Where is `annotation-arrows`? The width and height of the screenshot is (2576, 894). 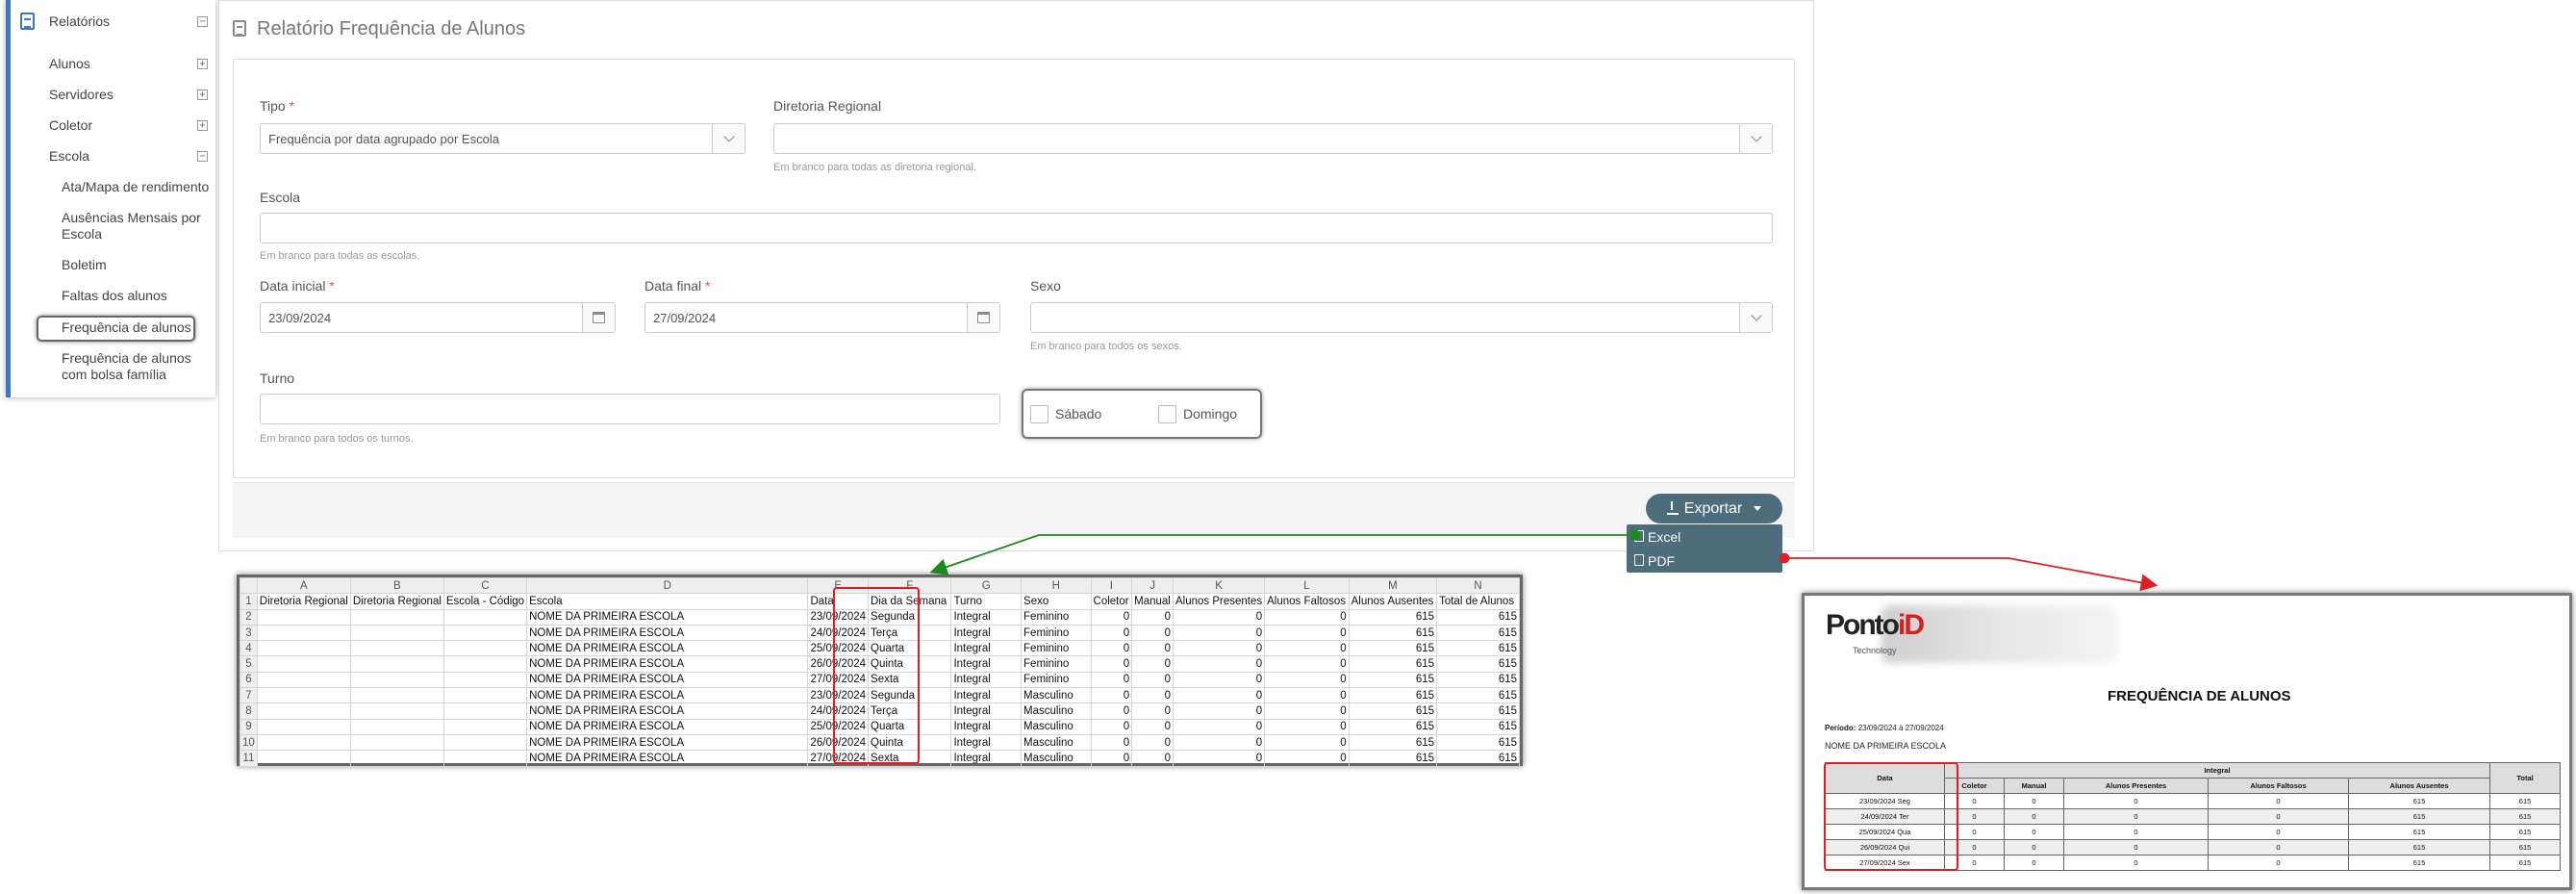 annotation-arrows is located at coordinates (1544, 560).